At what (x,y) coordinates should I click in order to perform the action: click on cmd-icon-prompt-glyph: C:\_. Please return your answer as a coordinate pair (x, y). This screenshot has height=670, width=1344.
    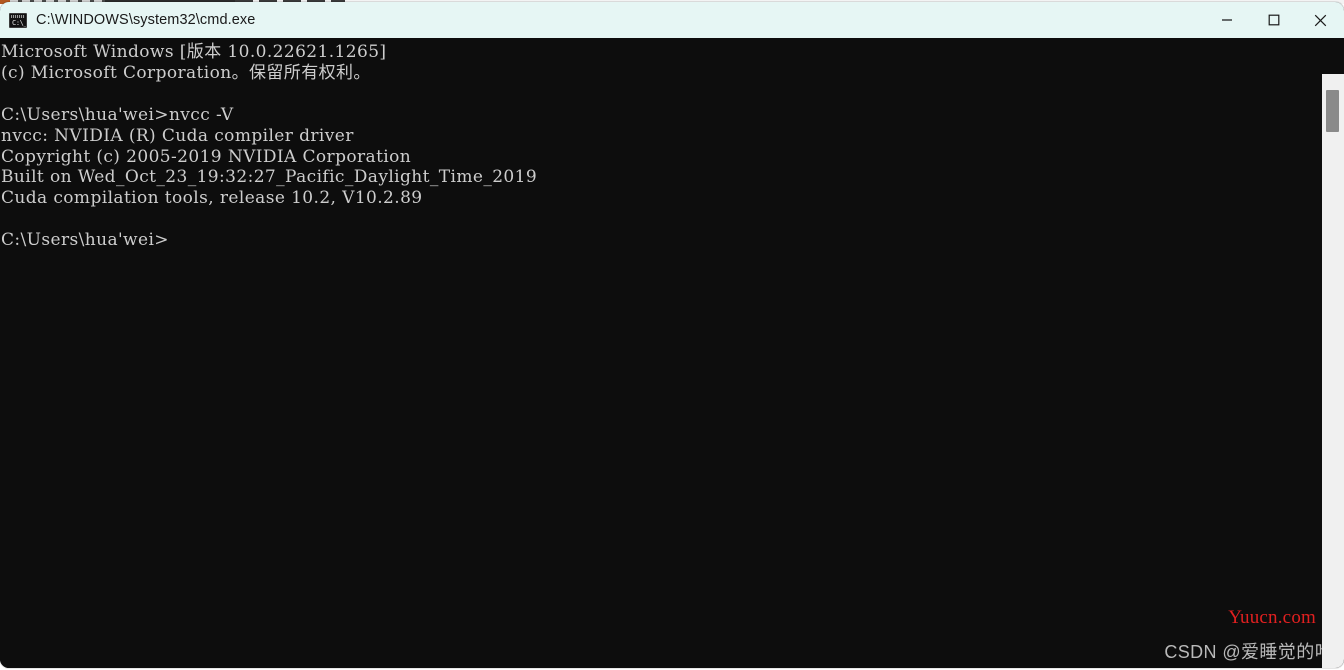
    Looking at the image, I should click on (19, 22).